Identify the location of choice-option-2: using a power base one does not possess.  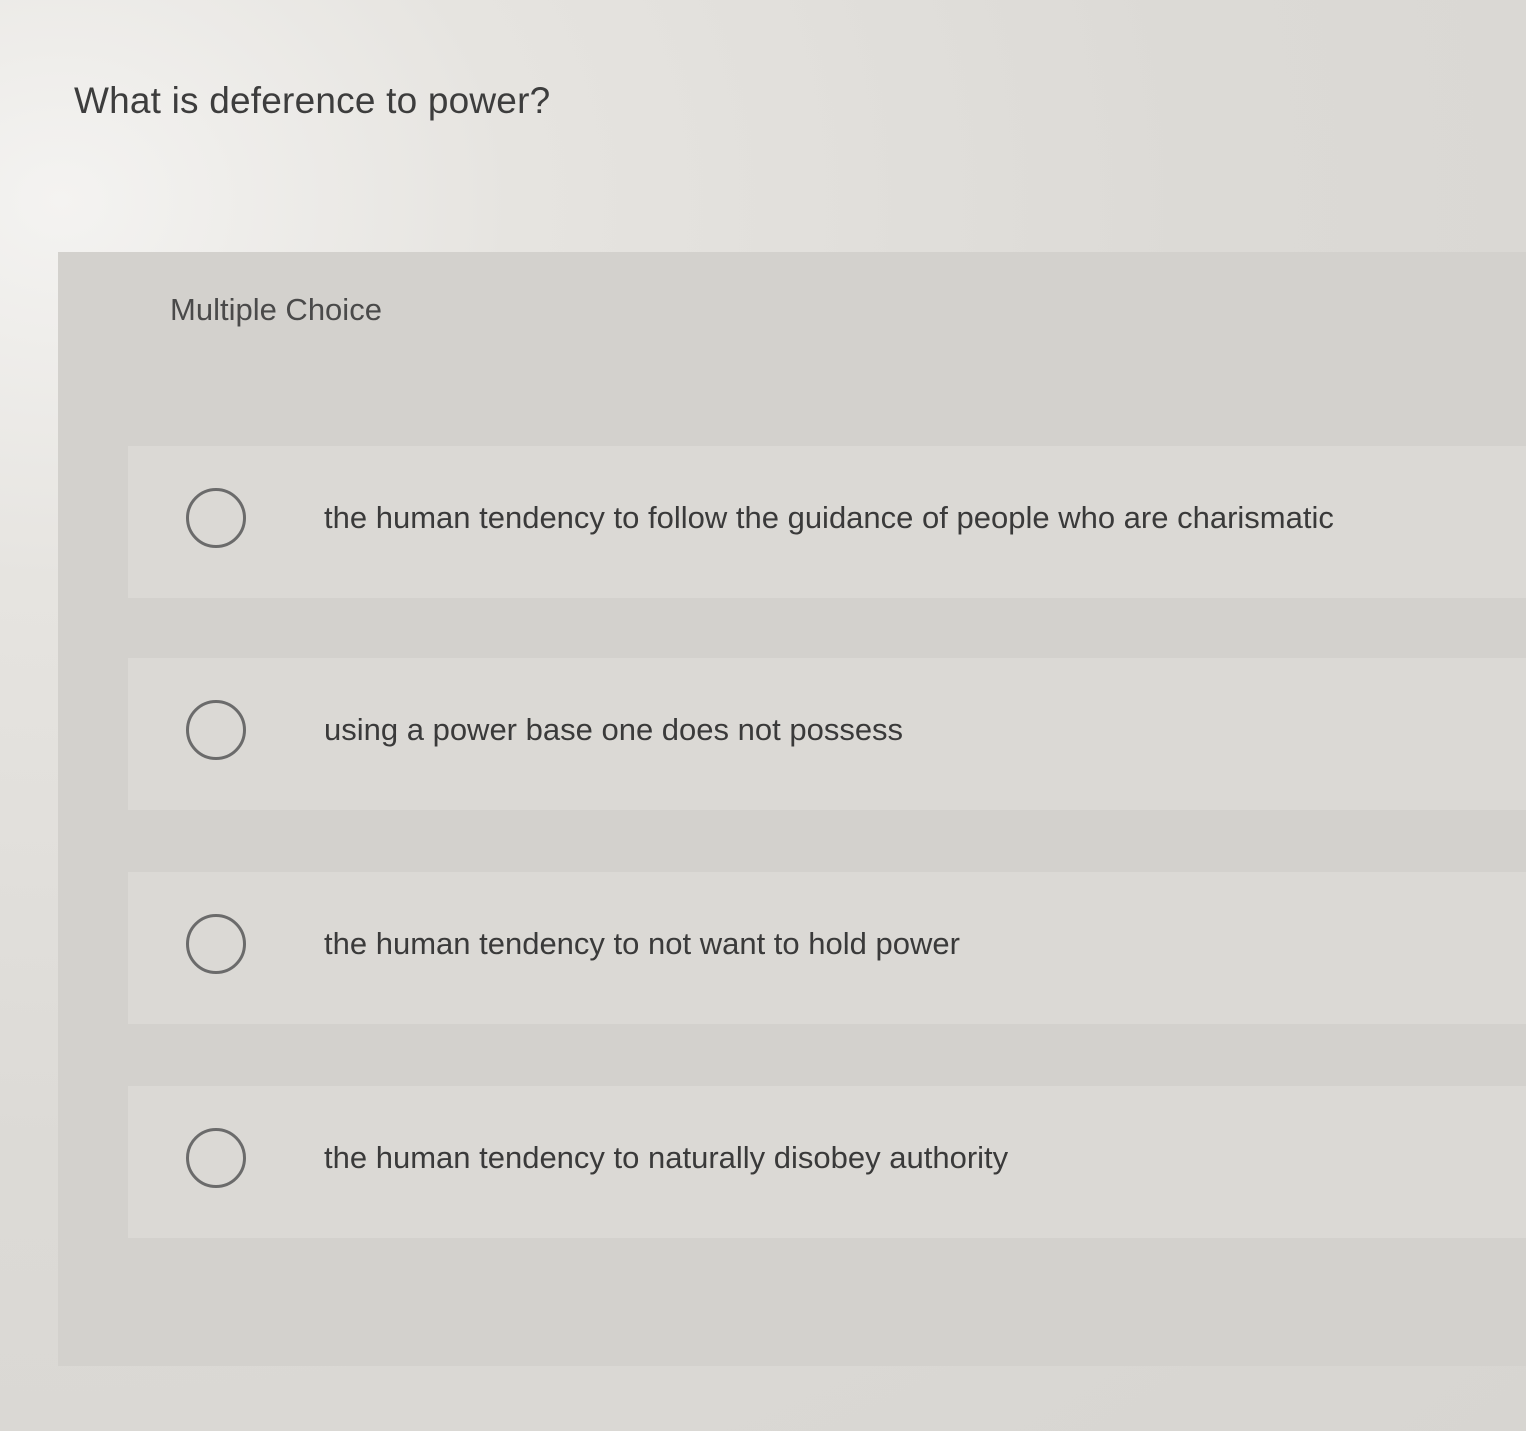
(827, 734).